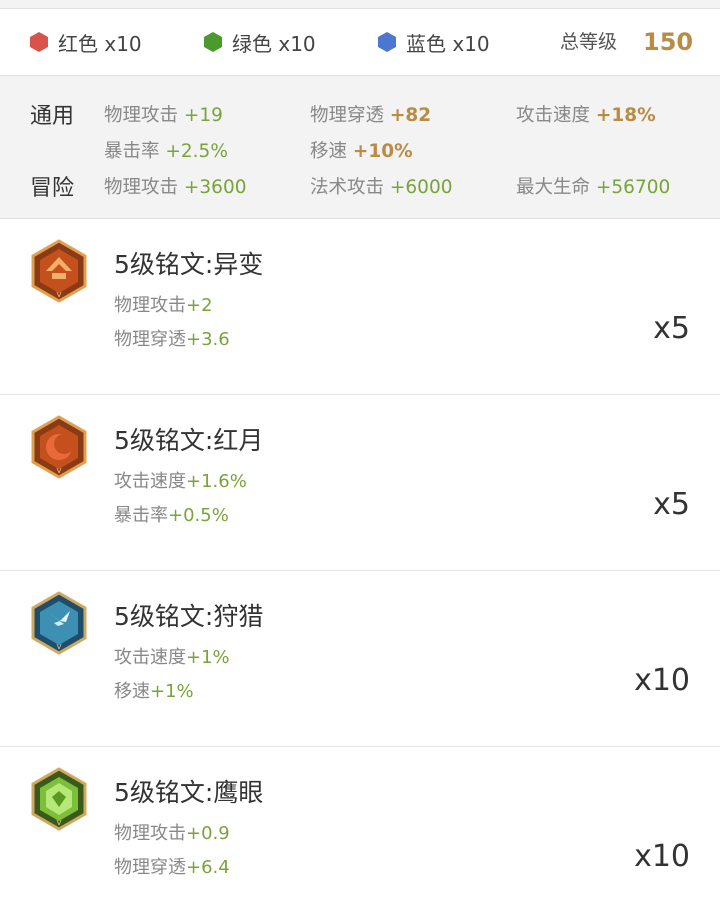 The image size is (720, 922). Describe the element at coordinates (189, 264) in the screenshot. I see `rune-title: 5级铭文:异变` at that location.